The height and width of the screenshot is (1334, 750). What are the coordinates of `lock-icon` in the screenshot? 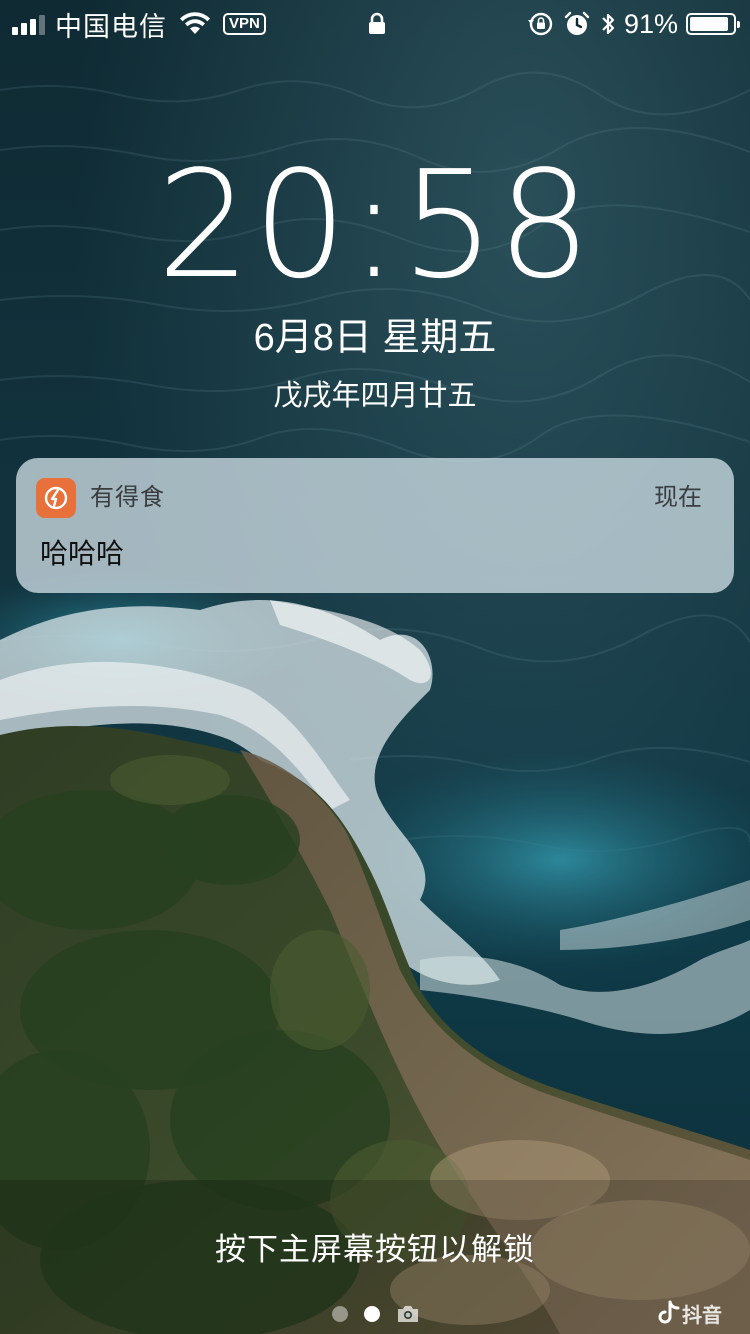 It's located at (377, 23).